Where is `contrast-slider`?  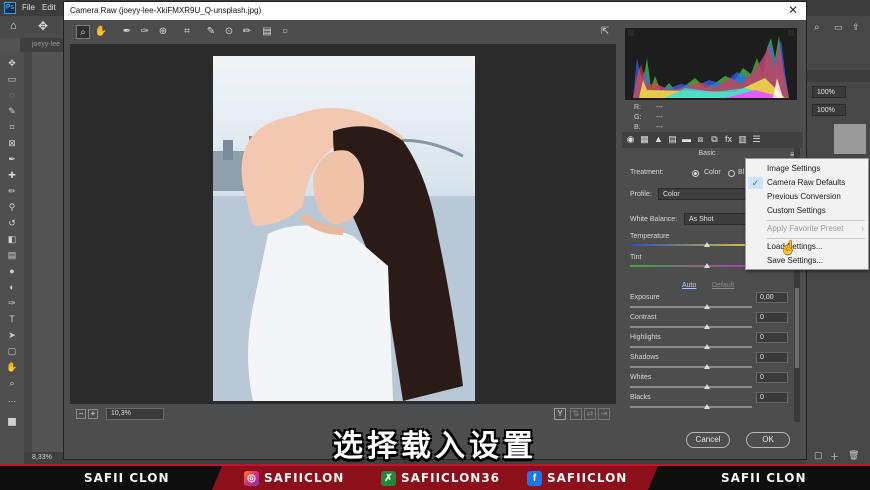 contrast-slider is located at coordinates (691, 327).